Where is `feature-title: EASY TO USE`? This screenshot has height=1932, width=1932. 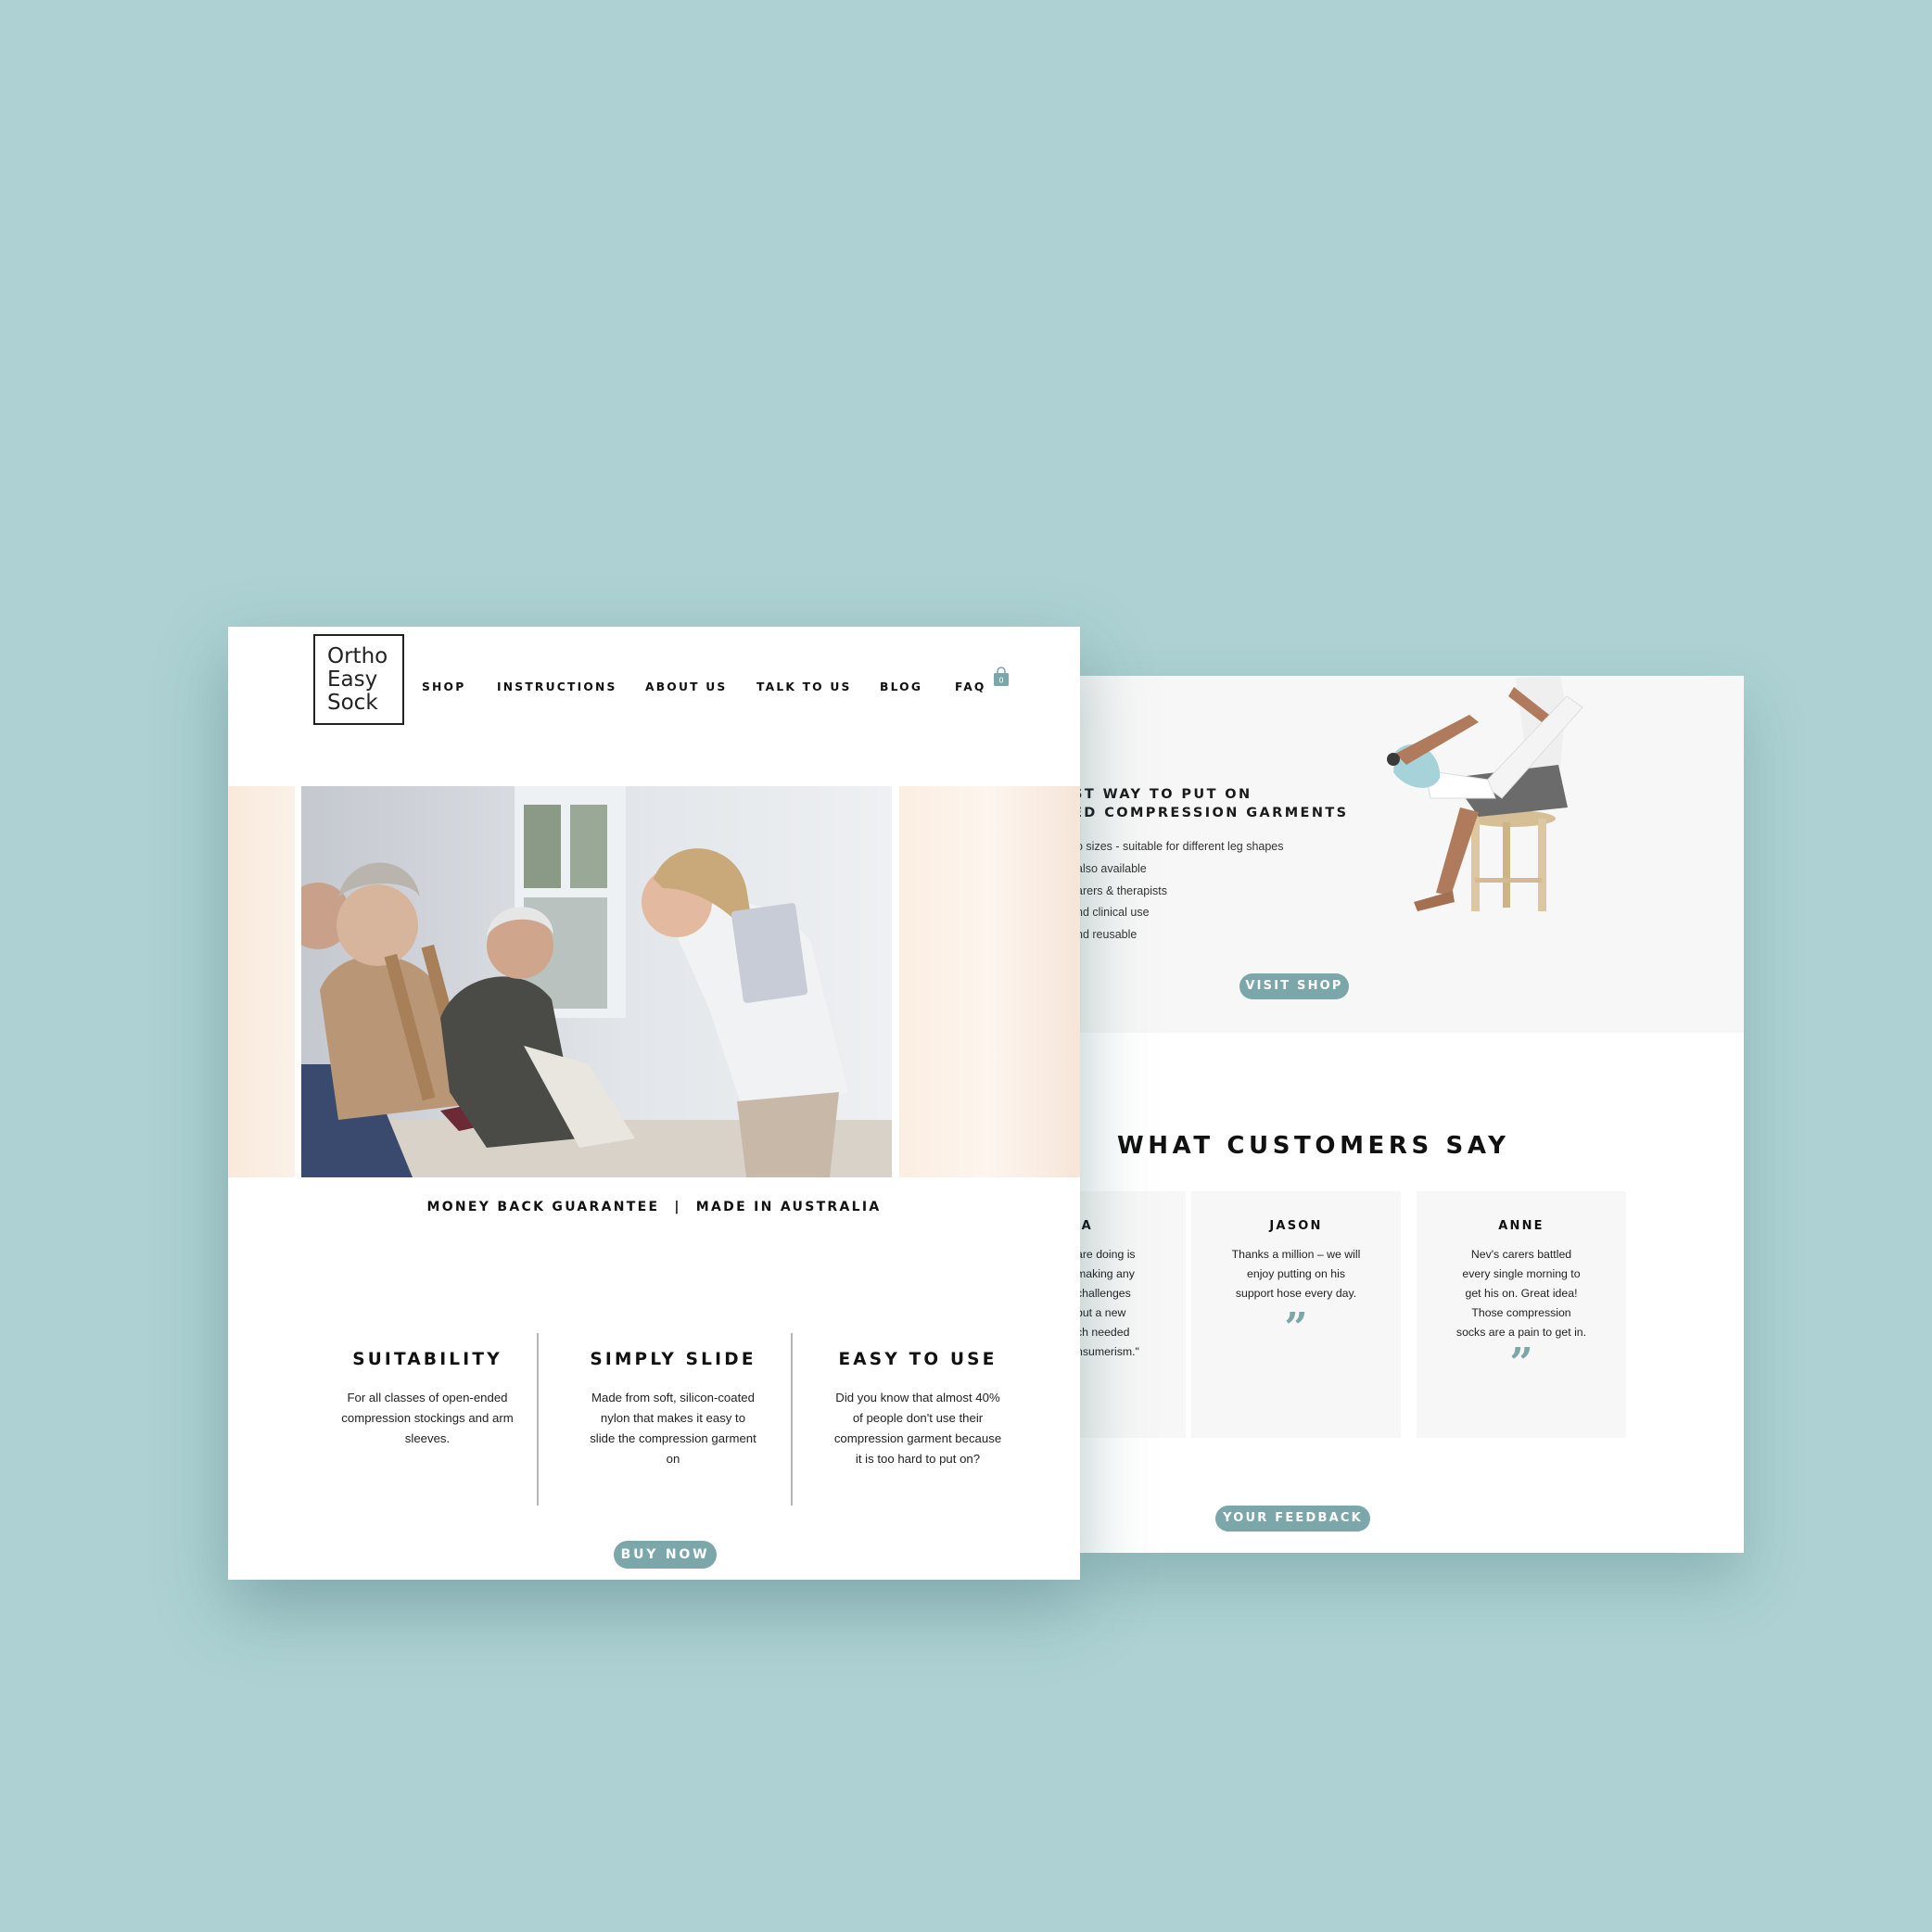 feature-title: EASY TO USE is located at coordinates (918, 1359).